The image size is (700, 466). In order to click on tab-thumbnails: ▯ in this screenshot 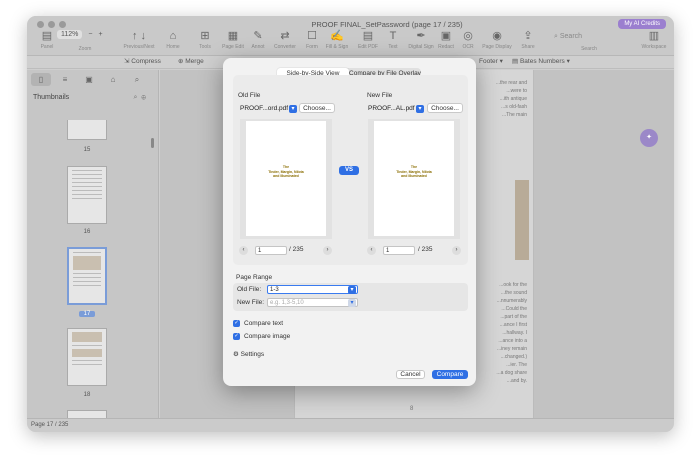, I will do `click(41, 79)`.